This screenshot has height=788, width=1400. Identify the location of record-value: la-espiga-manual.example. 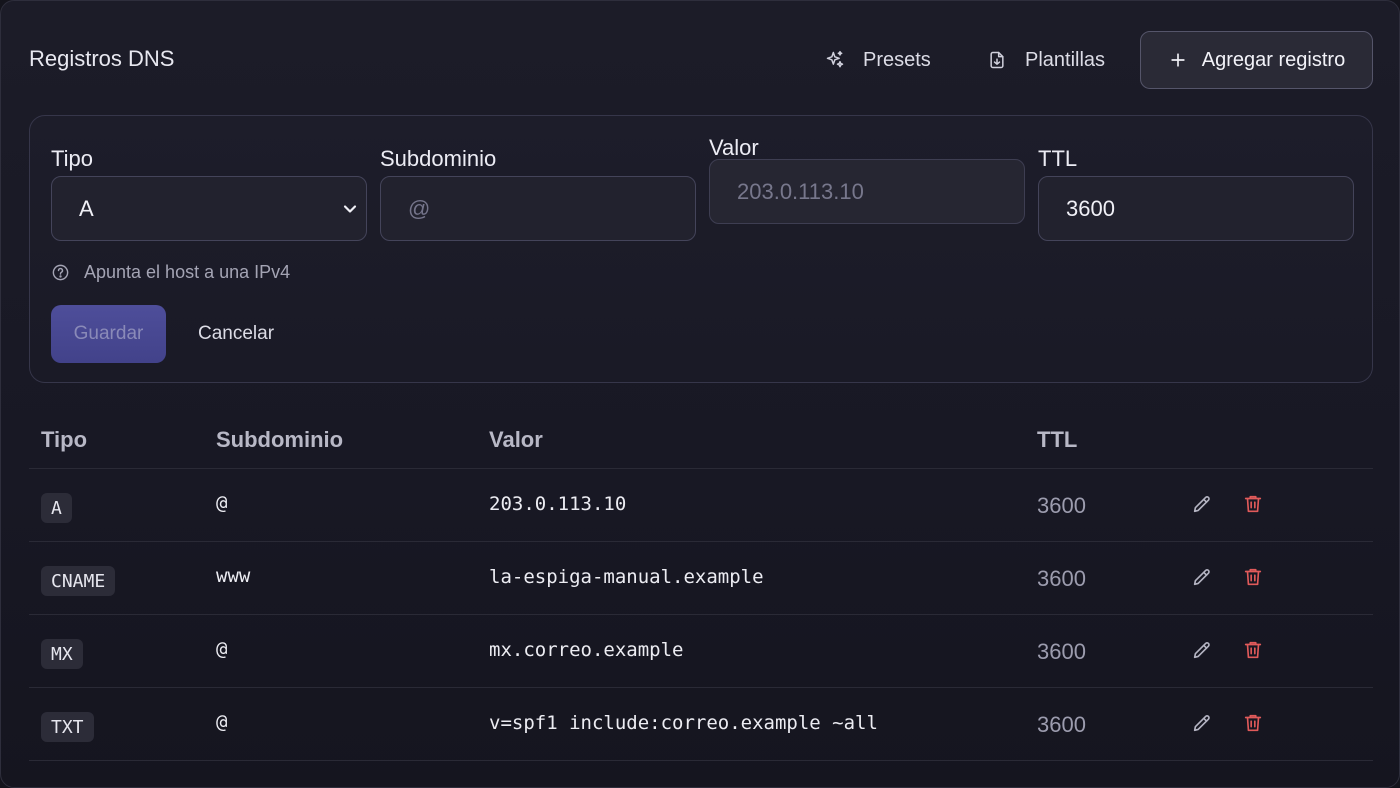
(626, 577).